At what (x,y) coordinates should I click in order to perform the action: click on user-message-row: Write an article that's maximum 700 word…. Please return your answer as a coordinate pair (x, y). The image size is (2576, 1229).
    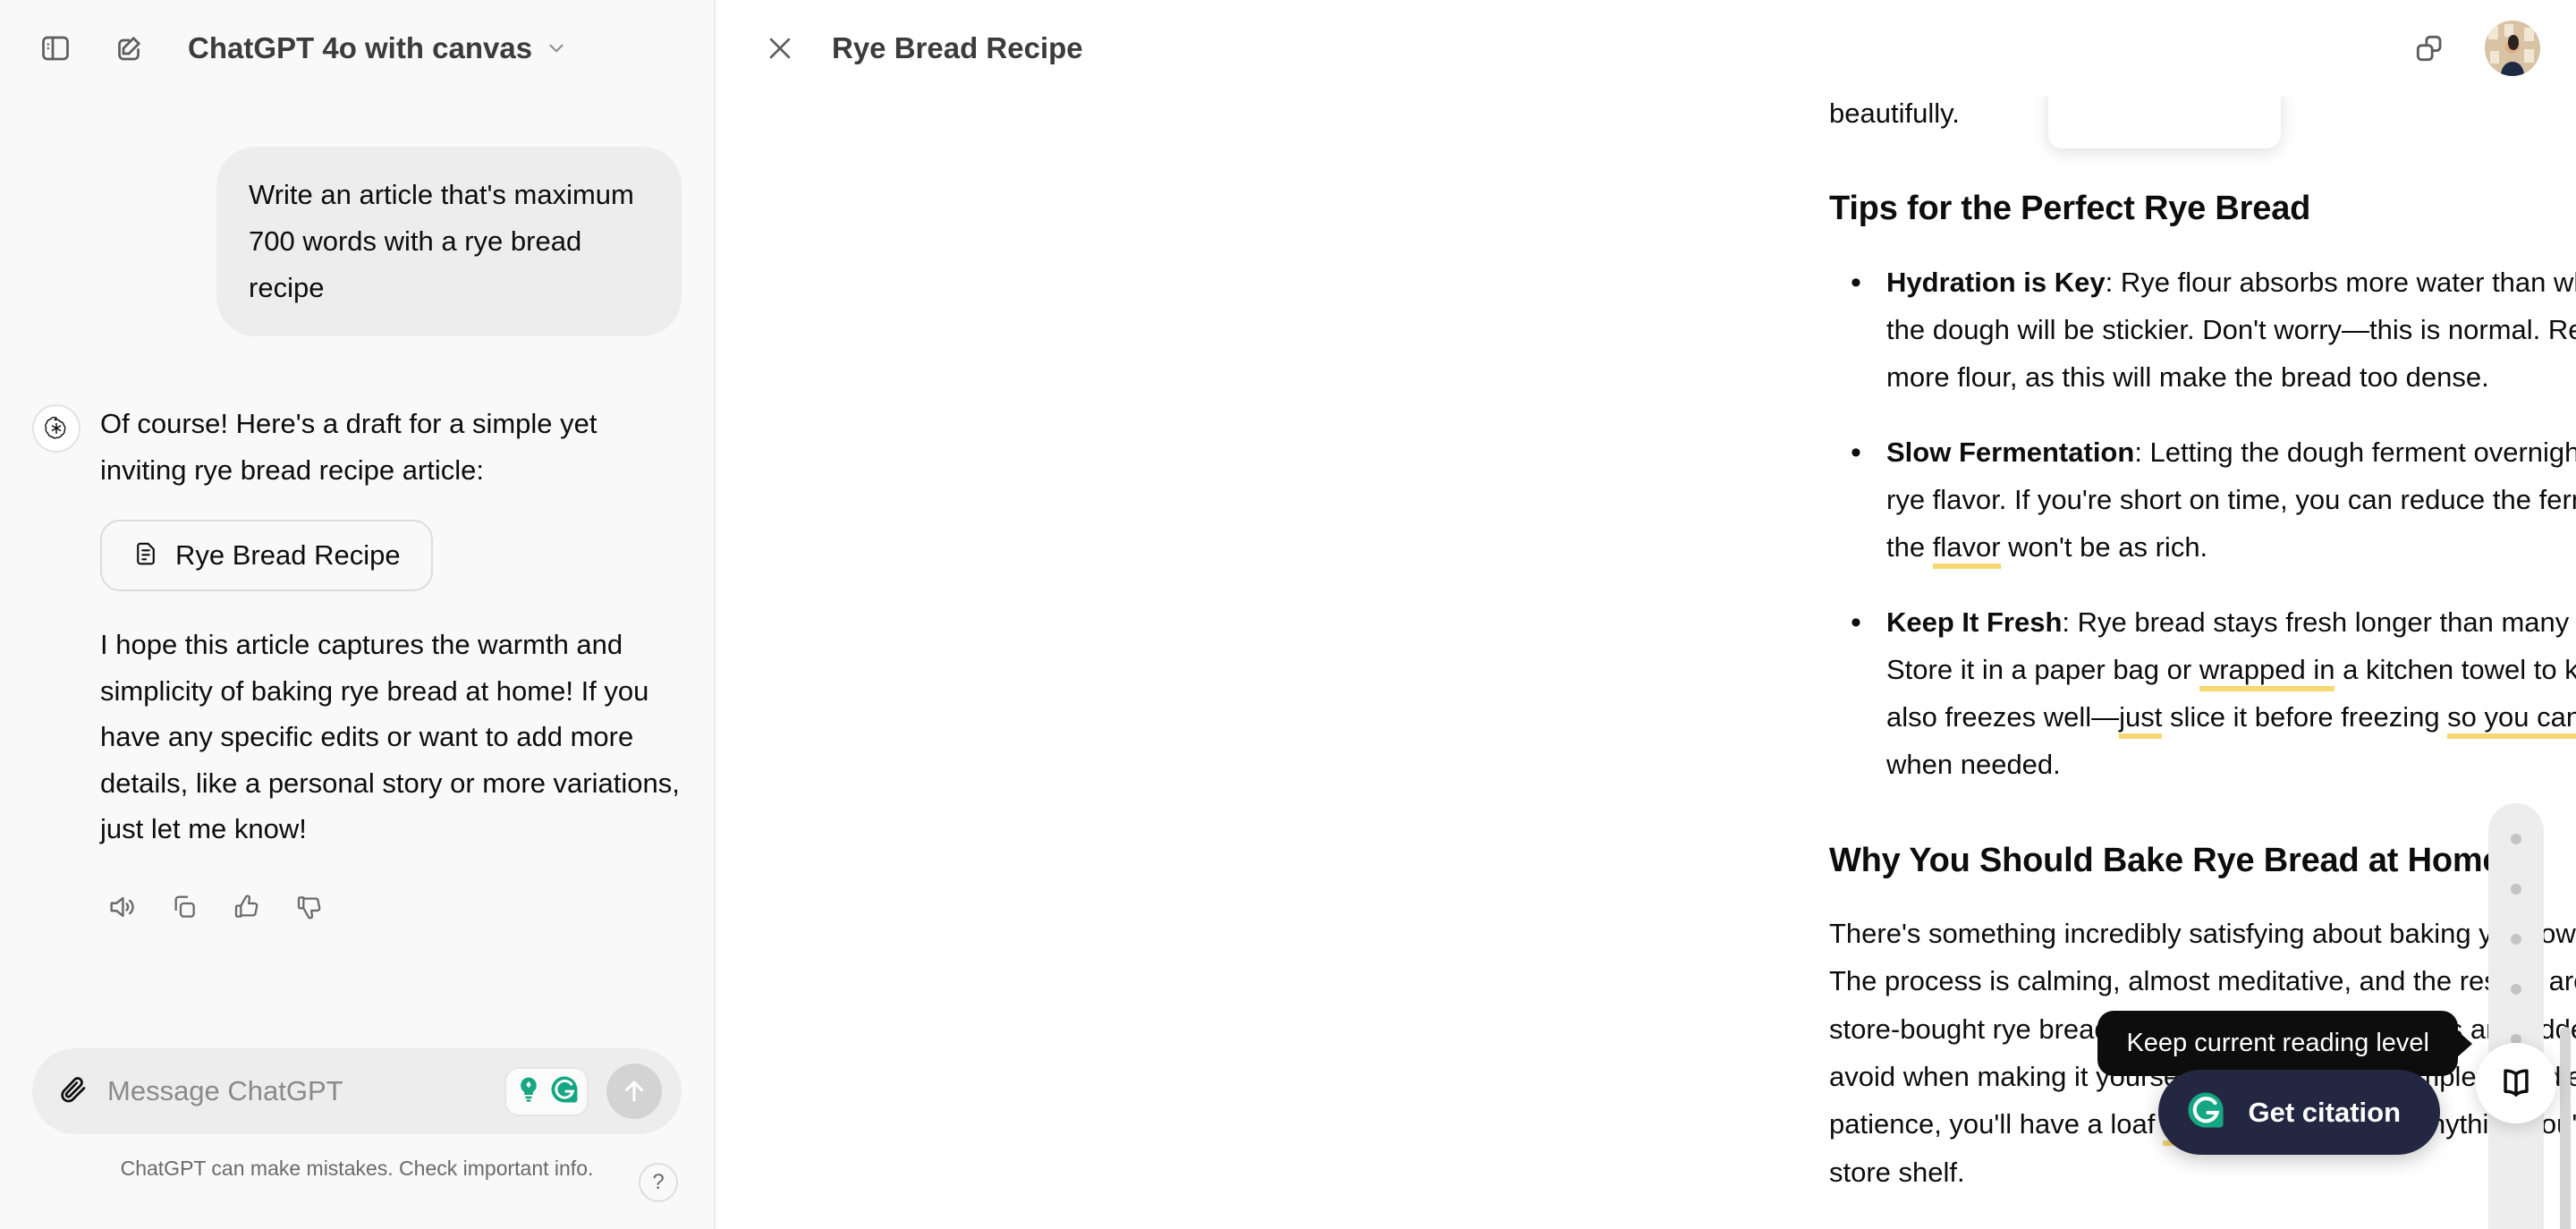
    Looking at the image, I should click on (357, 242).